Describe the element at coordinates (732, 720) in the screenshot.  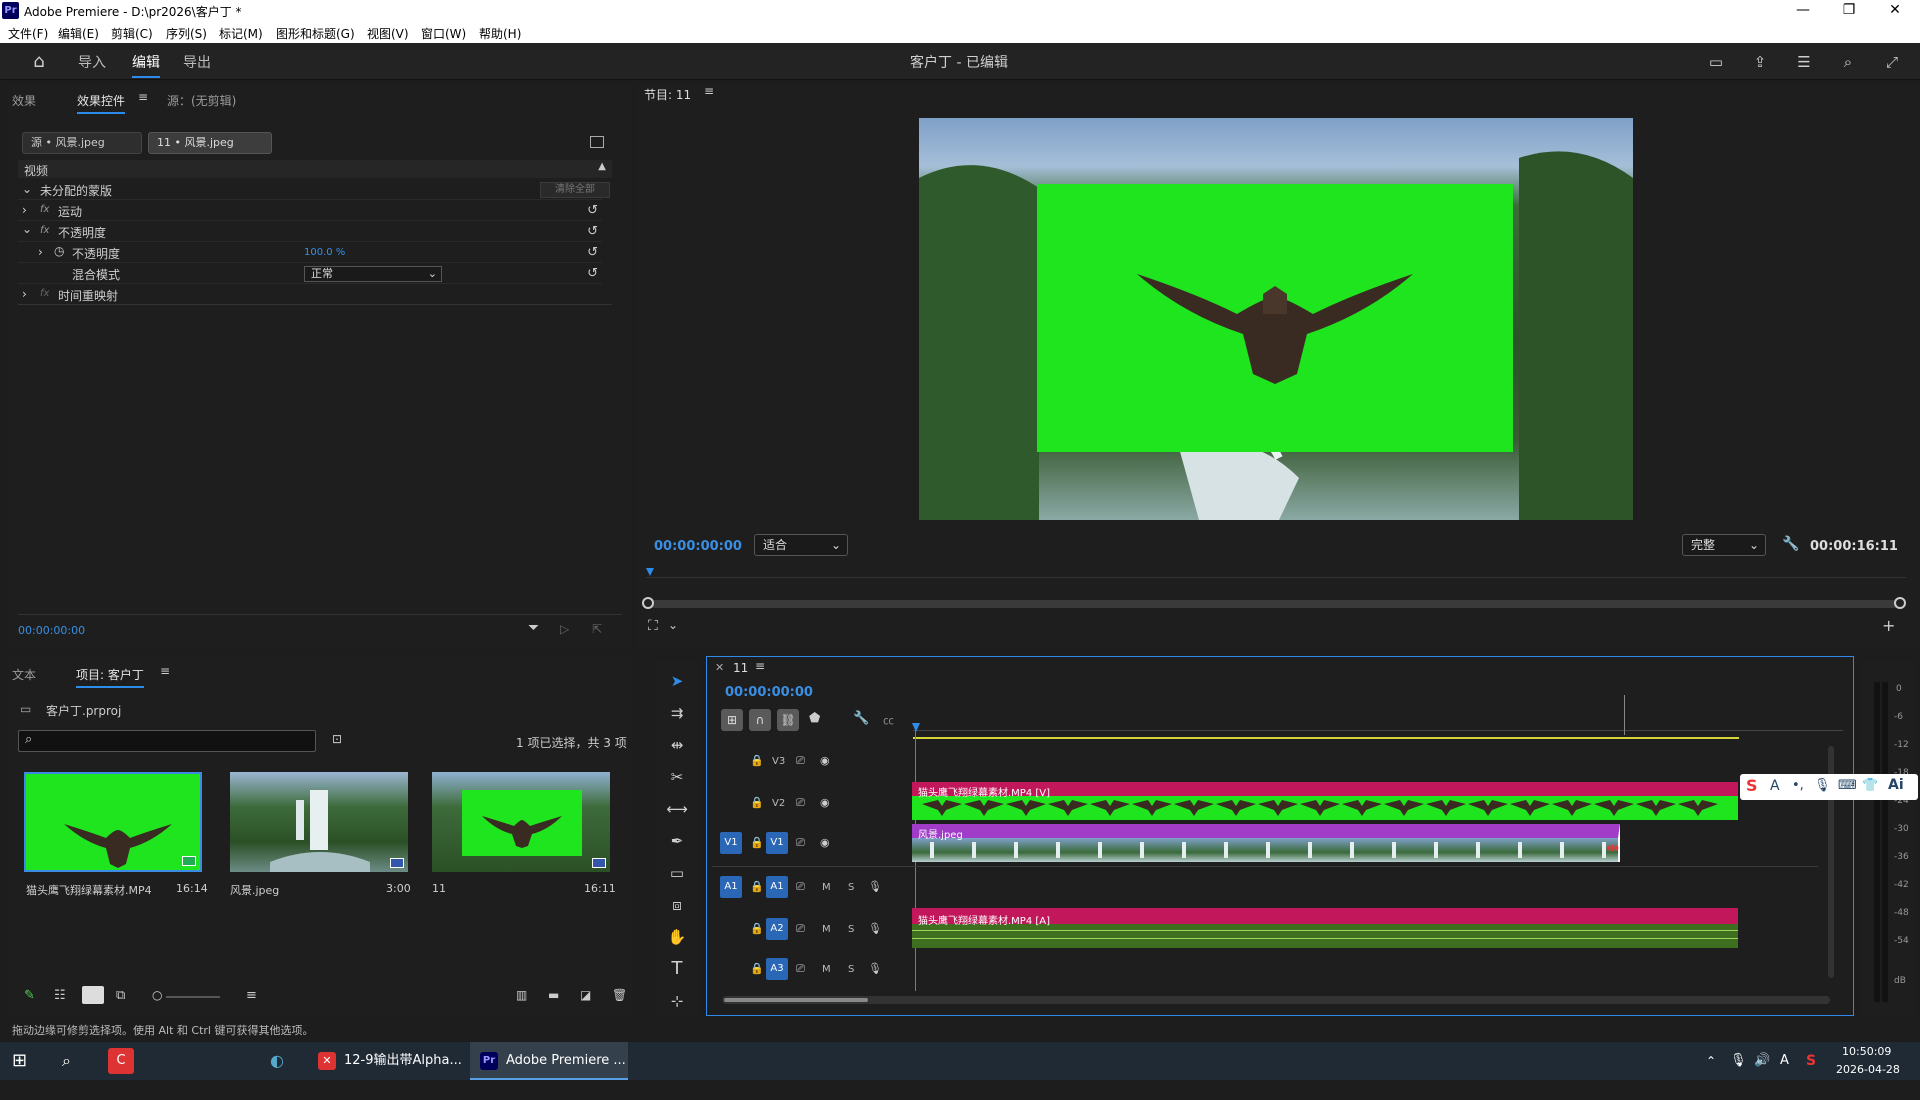
I see `insert-nest-icon: ⊞` at that location.